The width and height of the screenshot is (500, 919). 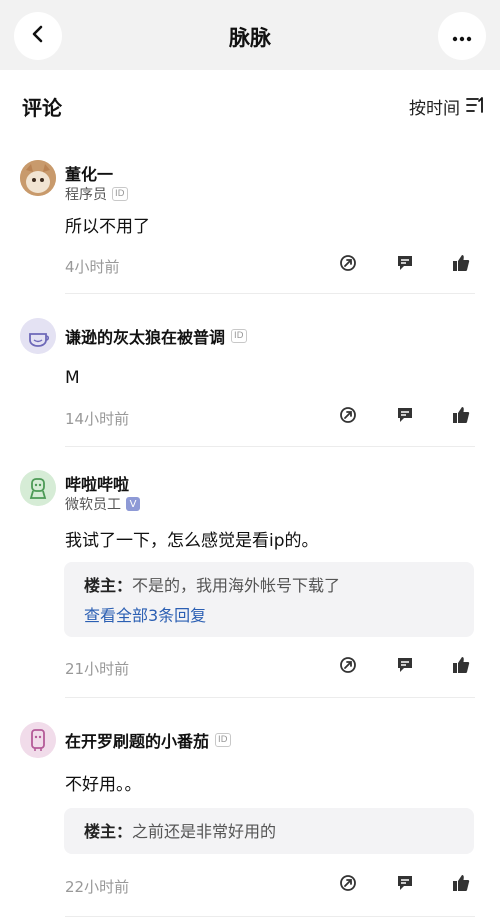 I want to click on timestamp: 21小时前, so click(x=97, y=669).